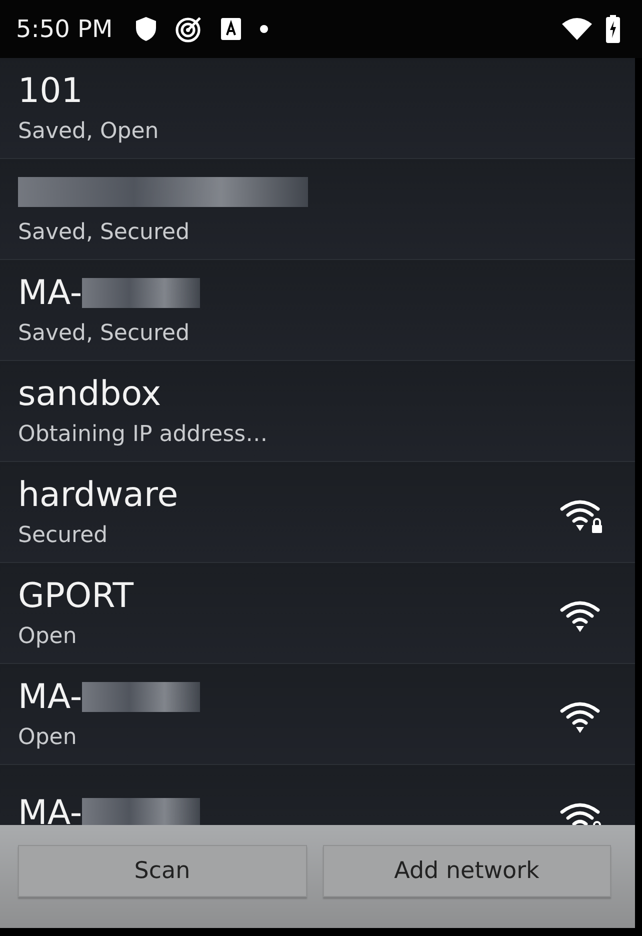 This screenshot has height=936, width=642. I want to click on clock: 5:50 PM, so click(64, 29).